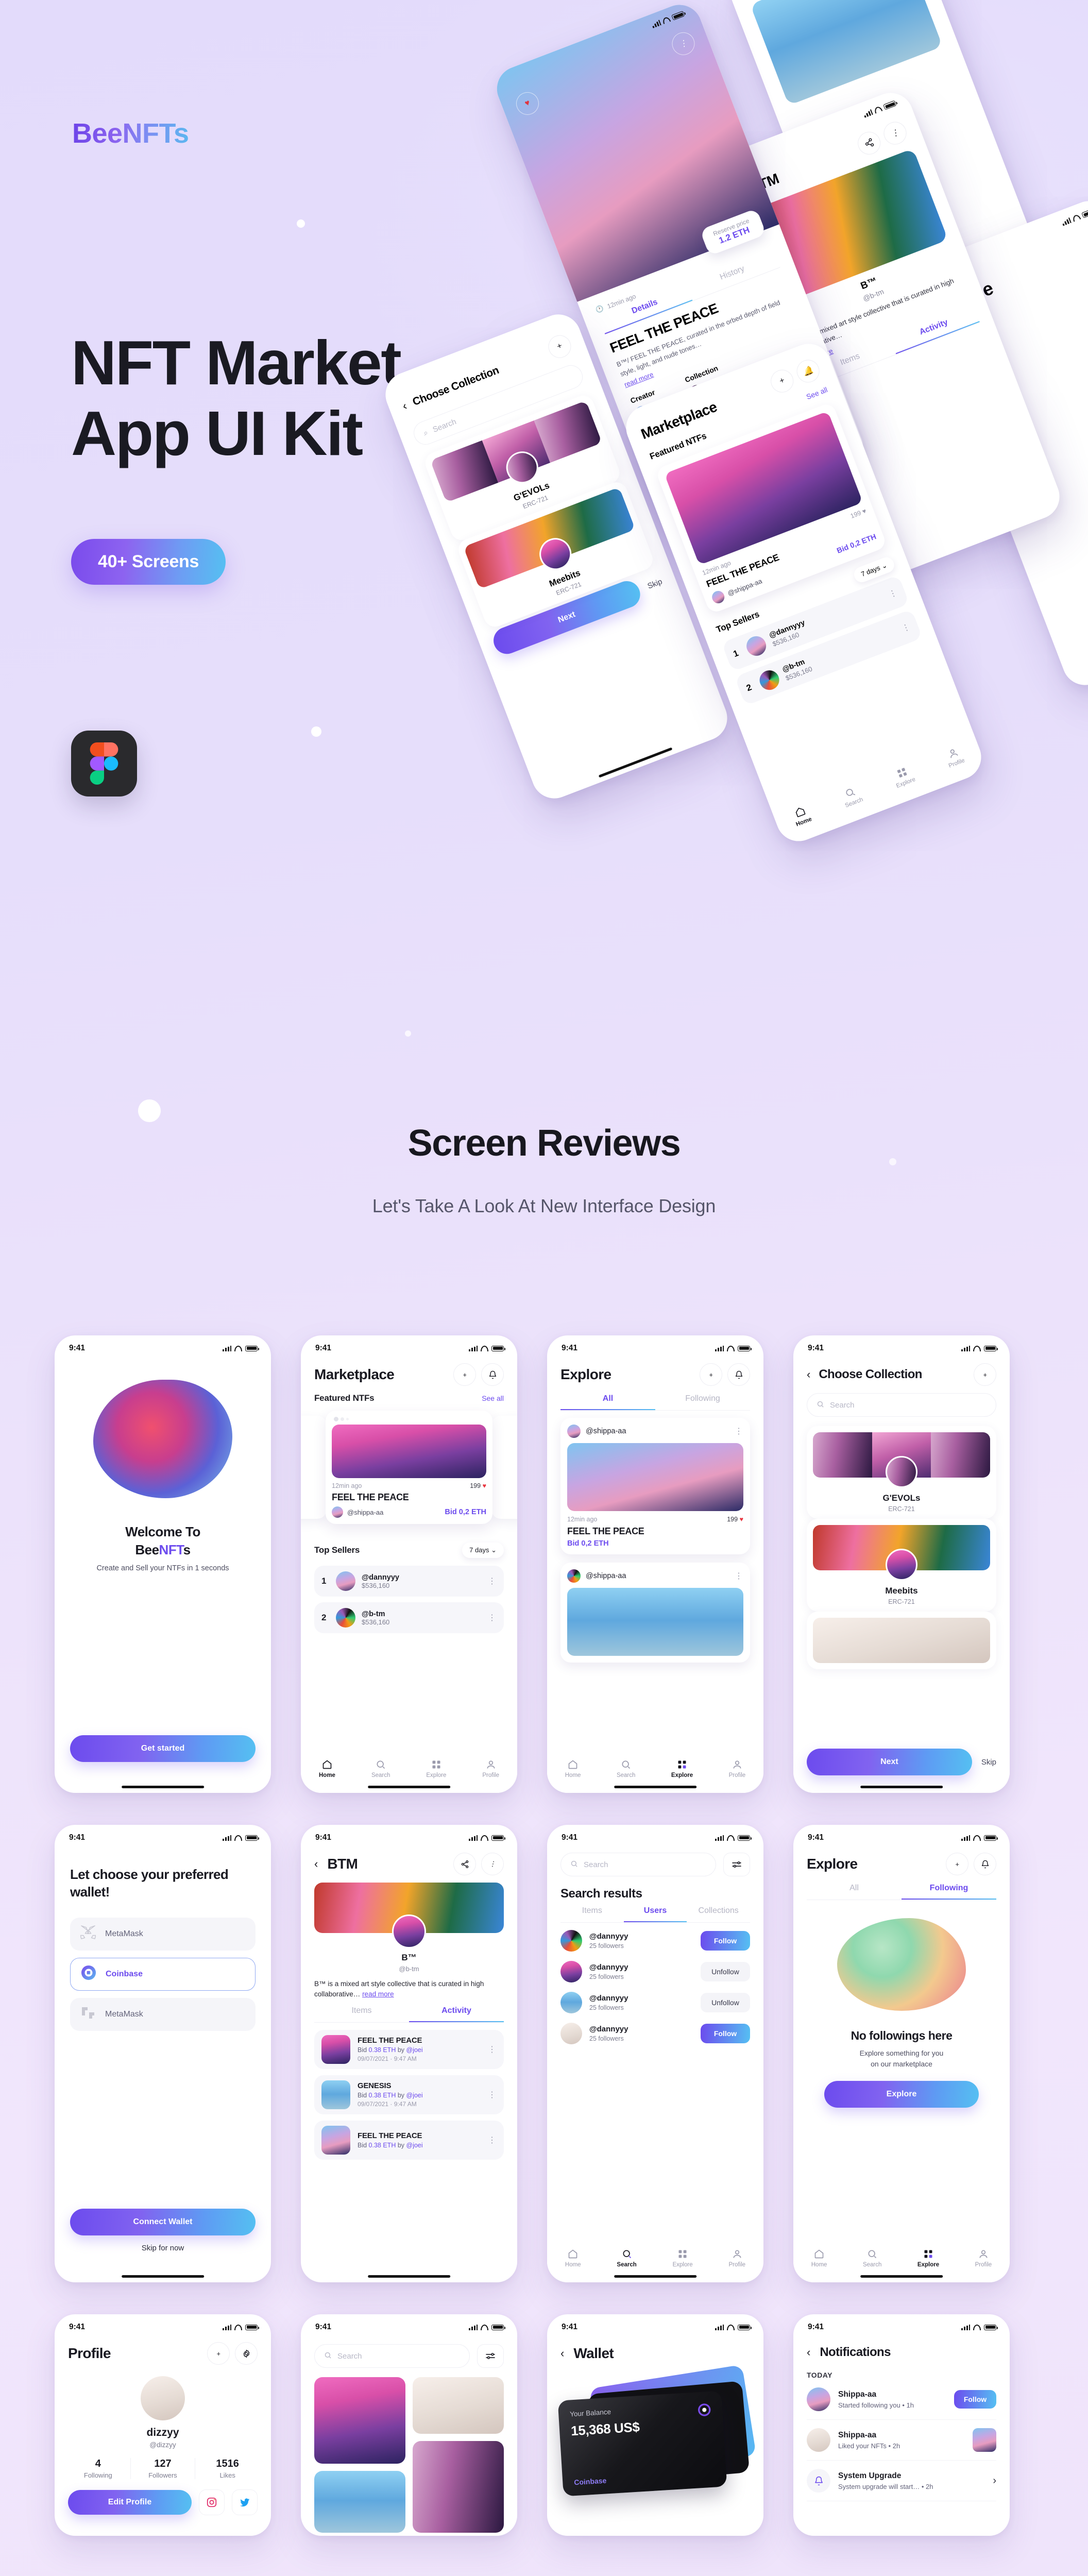  Describe the element at coordinates (163, 2014) in the screenshot. I see `wallet-option-walletconnect: MetaMask` at that location.